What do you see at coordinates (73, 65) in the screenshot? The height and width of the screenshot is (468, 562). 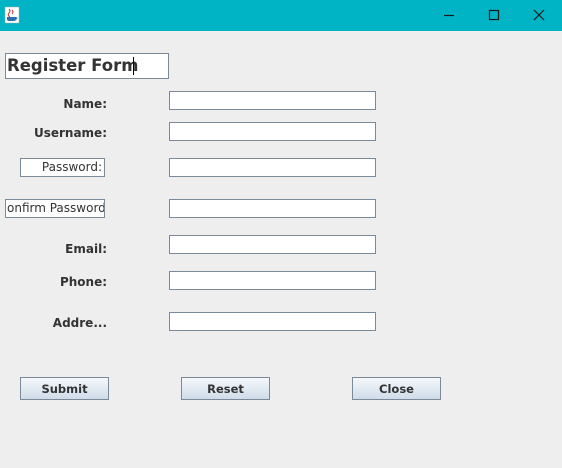 I see `form-title-text: Register Form` at bounding box center [73, 65].